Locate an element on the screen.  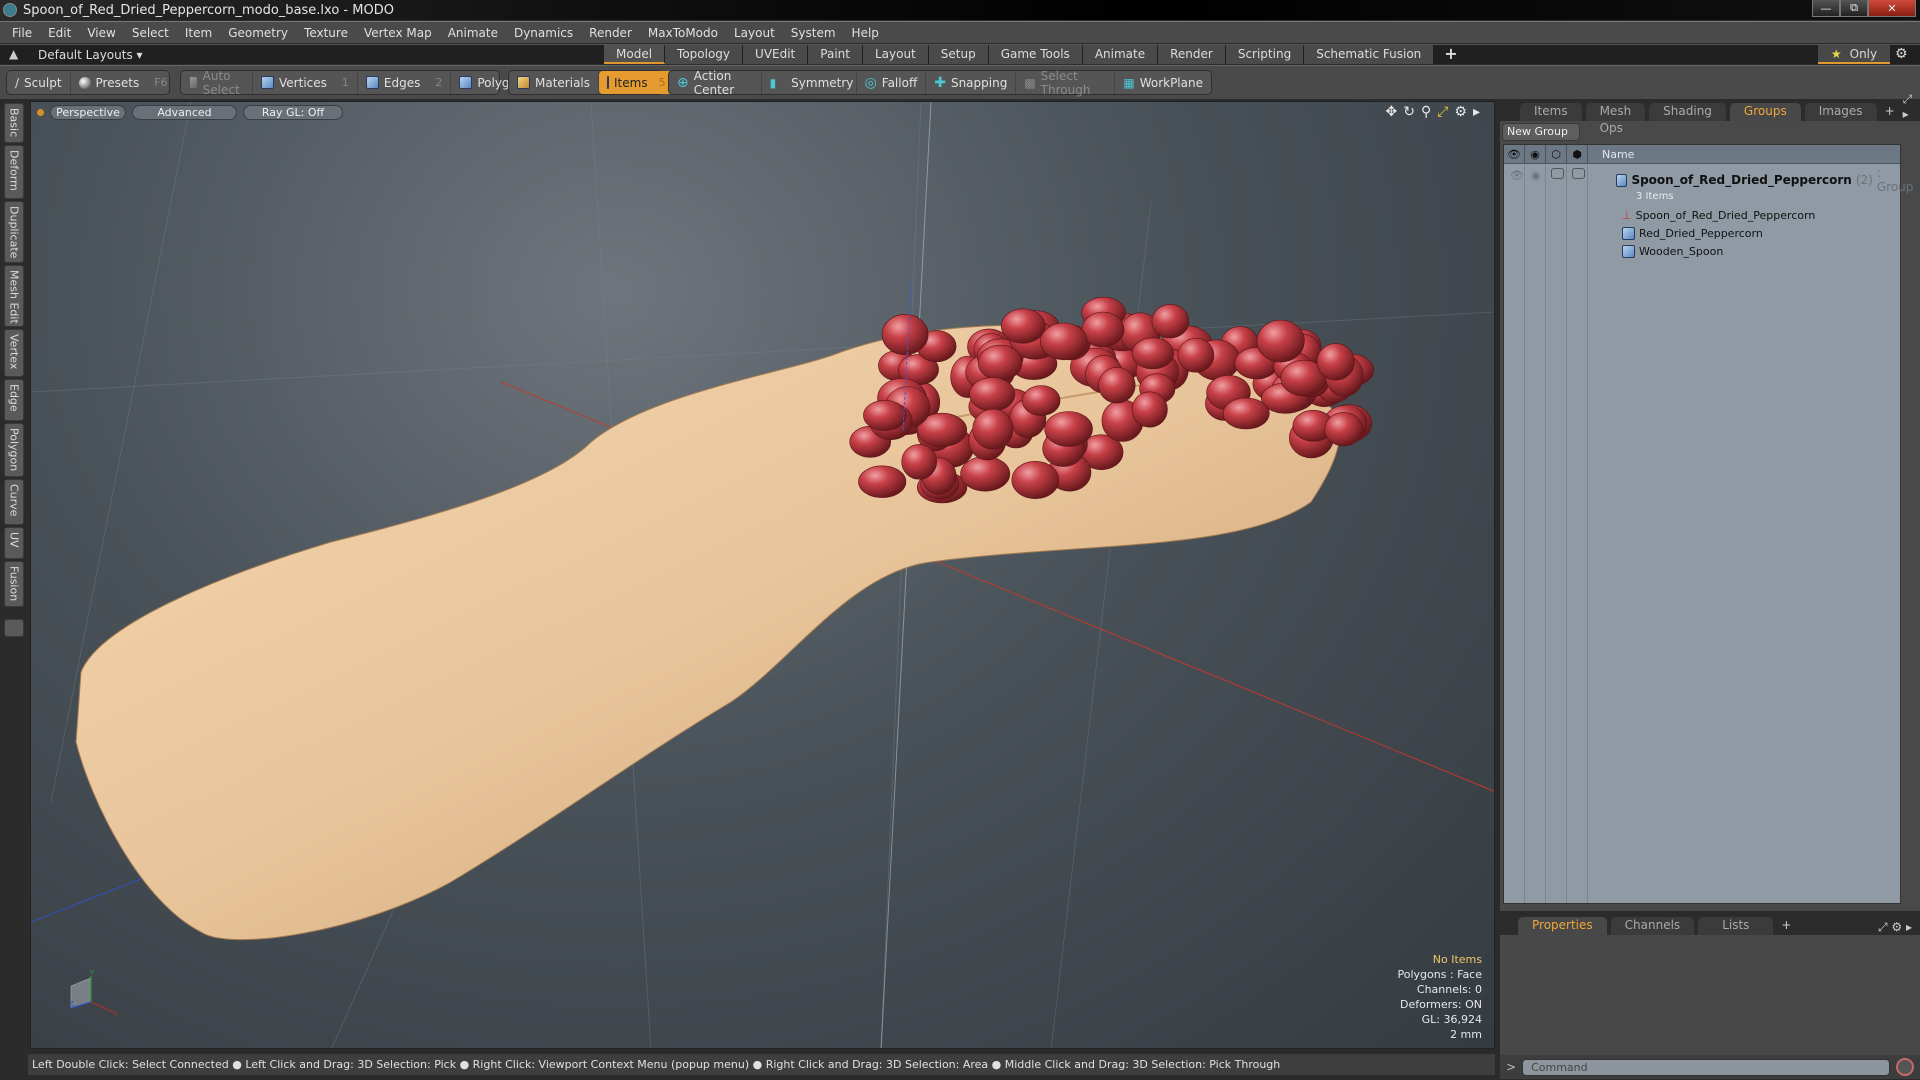
presets-button: Presets F6 is located at coordinates (123, 82).